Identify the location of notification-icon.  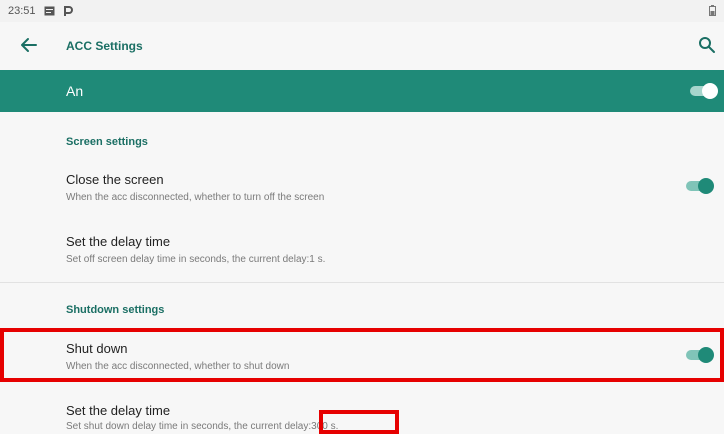
(49, 11).